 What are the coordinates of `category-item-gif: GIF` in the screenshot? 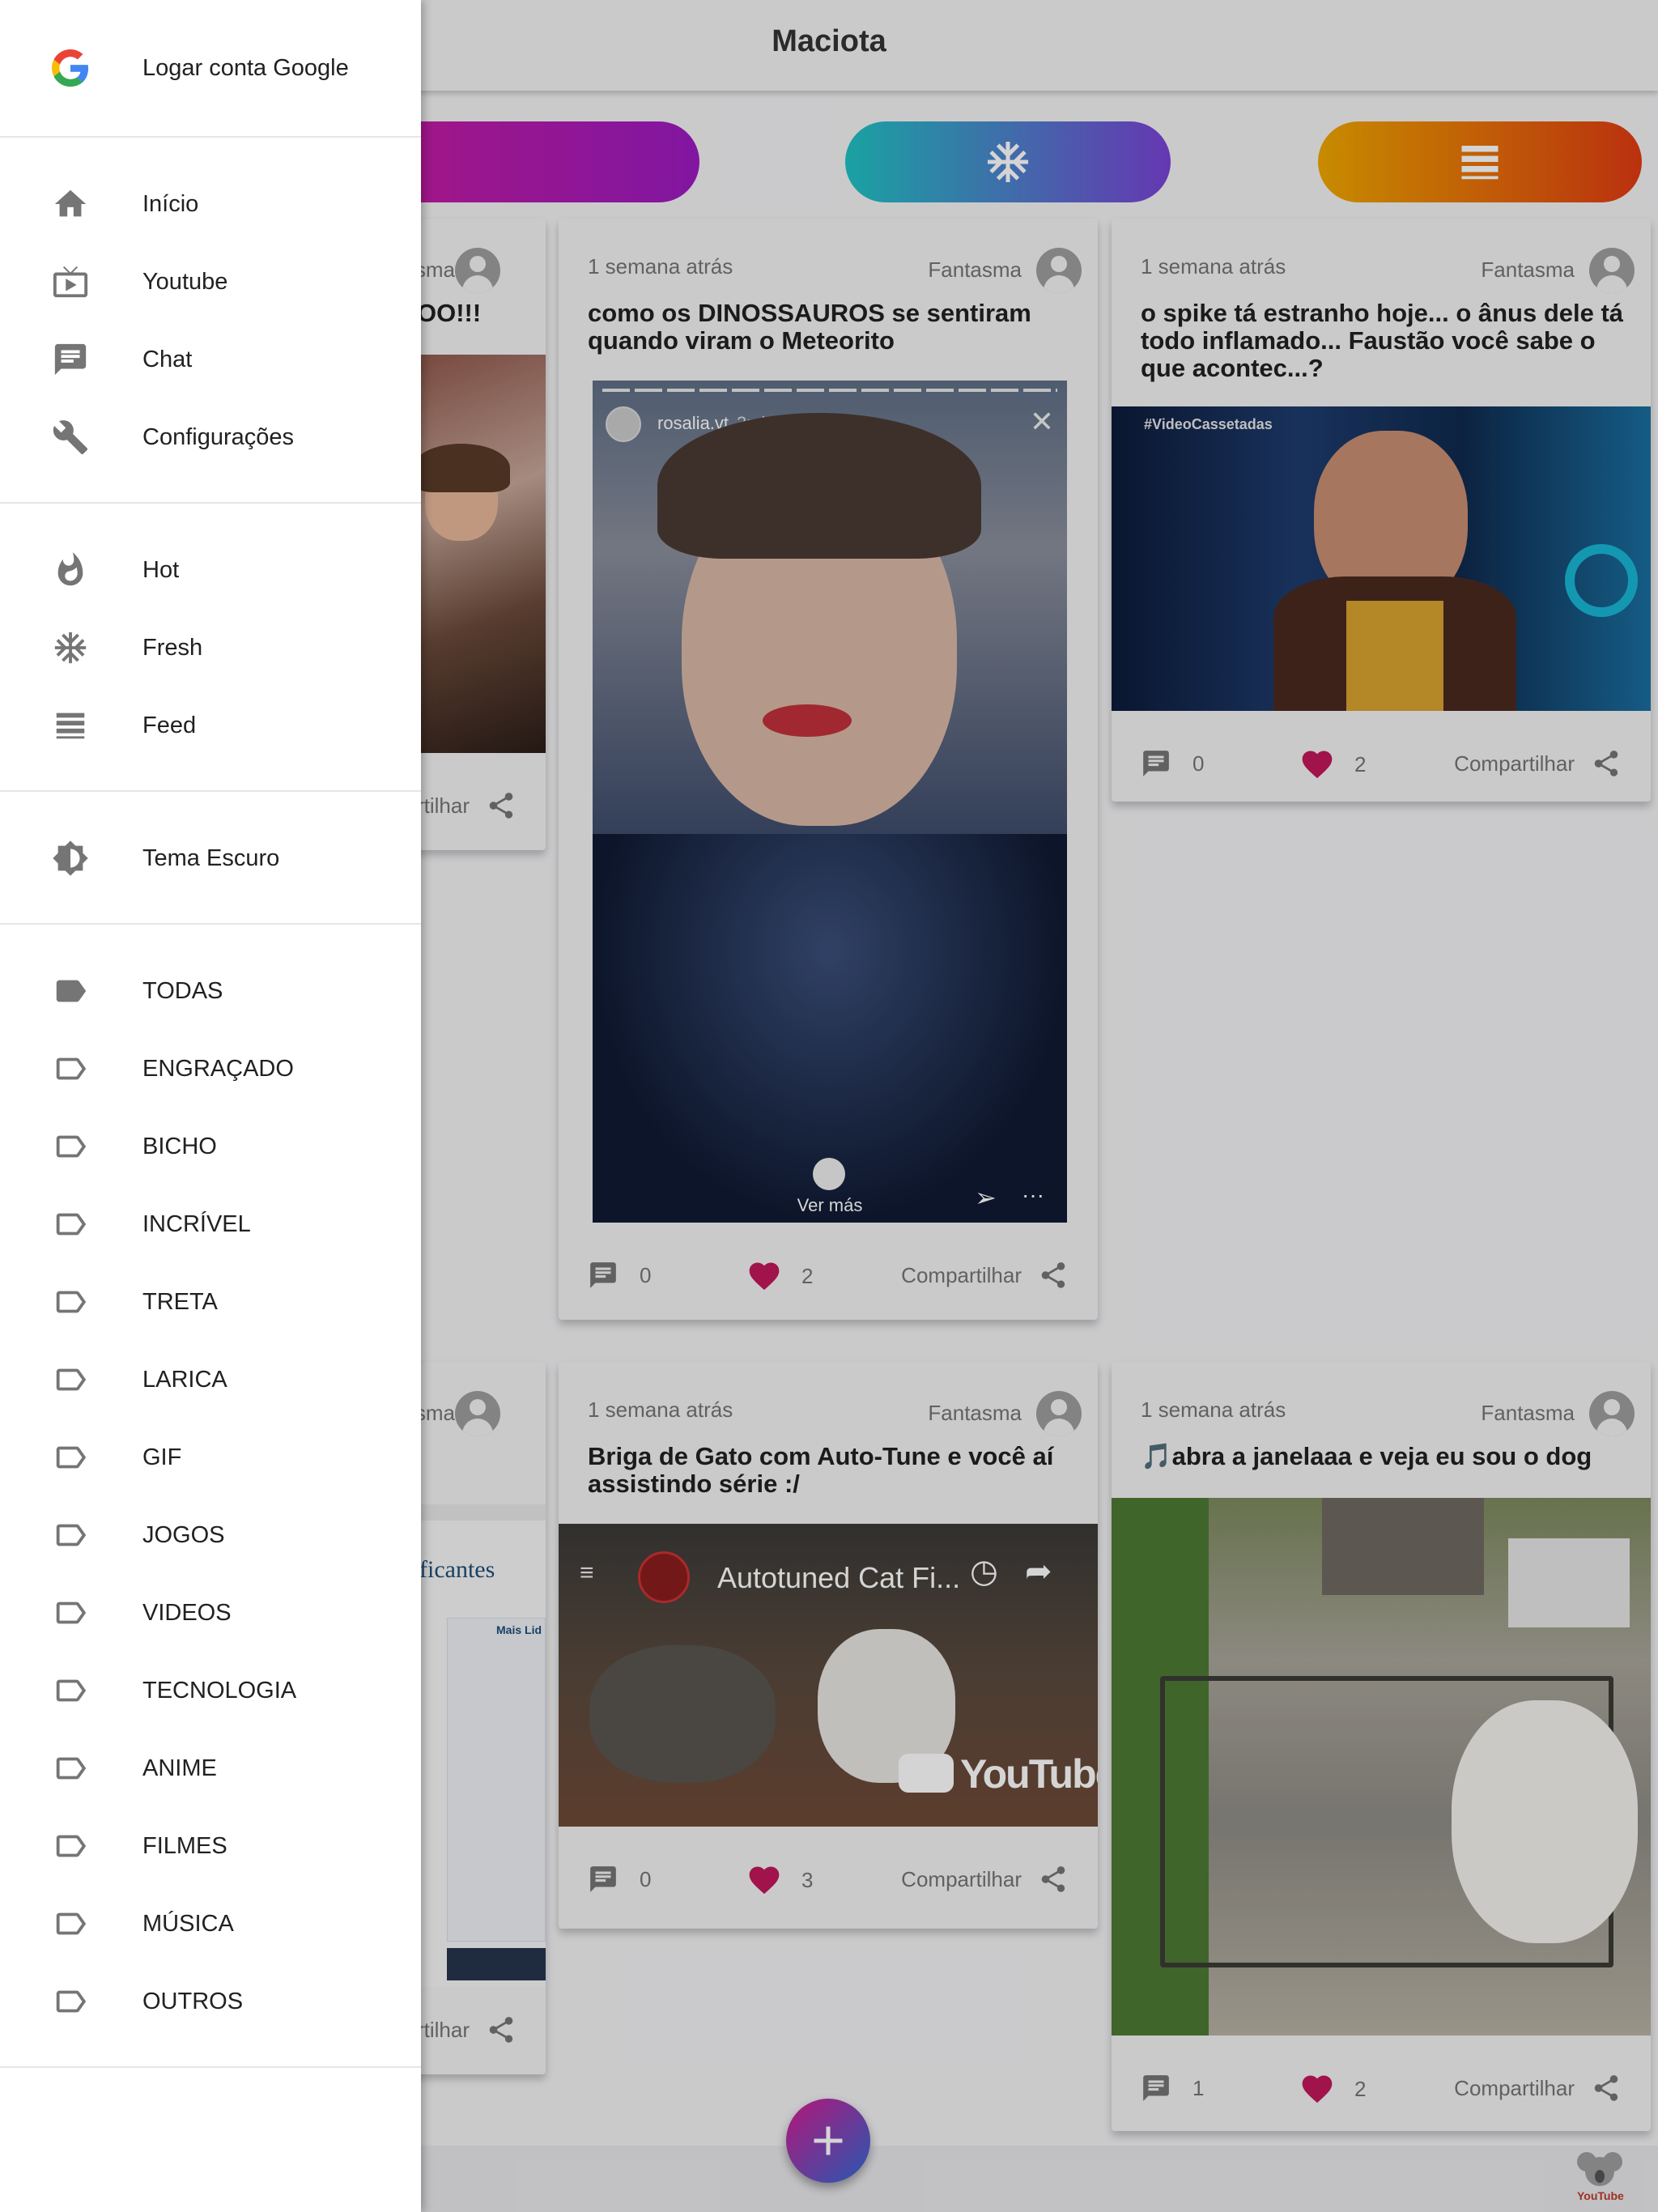 It's located at (210, 1457).